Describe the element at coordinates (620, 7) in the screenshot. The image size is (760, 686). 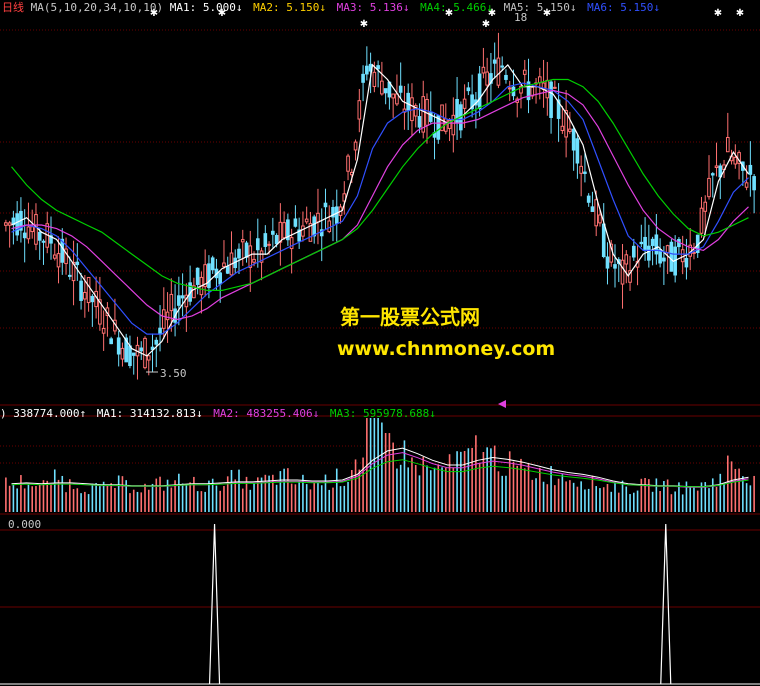
I see `price-legend-item-6: MA6: 5.150↓` at that location.